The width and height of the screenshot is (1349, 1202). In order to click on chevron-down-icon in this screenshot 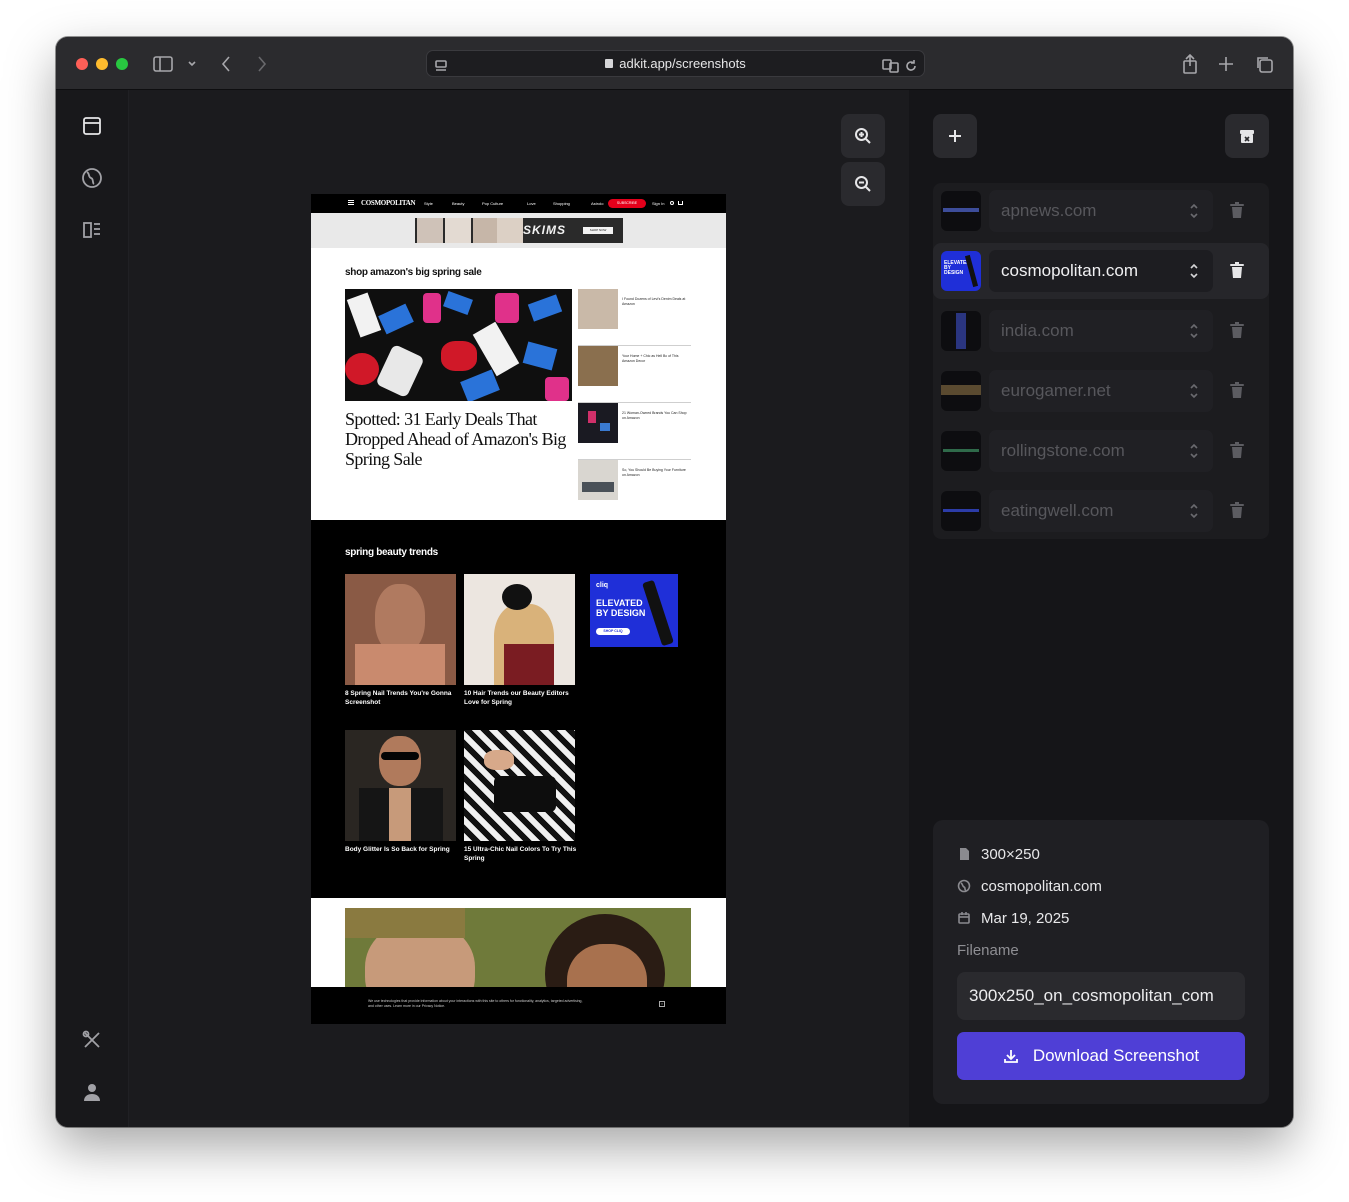, I will do `click(192, 64)`.